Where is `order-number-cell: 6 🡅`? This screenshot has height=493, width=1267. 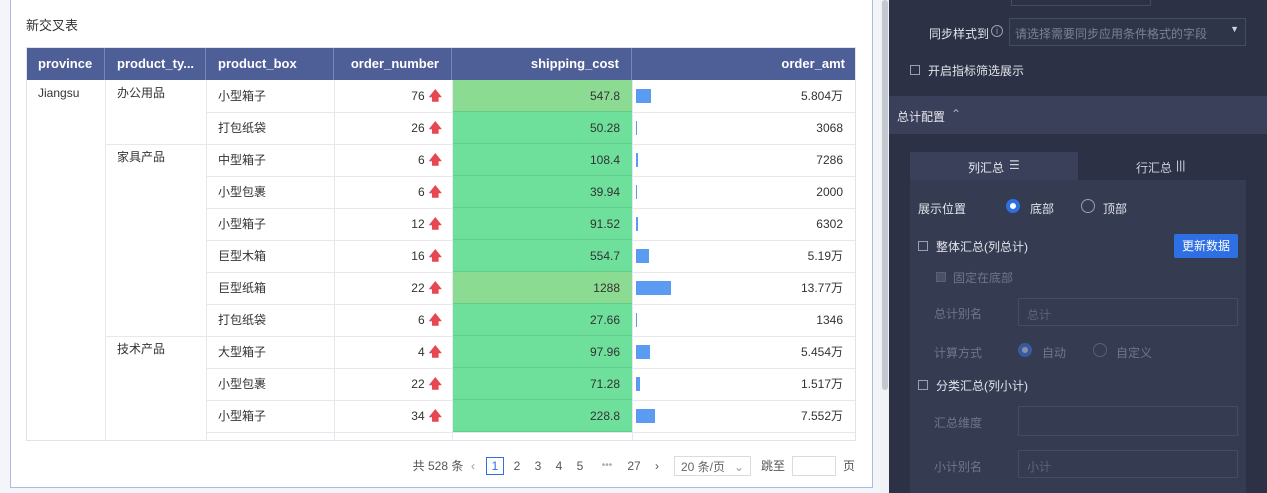 order-number-cell: 6 🡅 is located at coordinates (393, 160).